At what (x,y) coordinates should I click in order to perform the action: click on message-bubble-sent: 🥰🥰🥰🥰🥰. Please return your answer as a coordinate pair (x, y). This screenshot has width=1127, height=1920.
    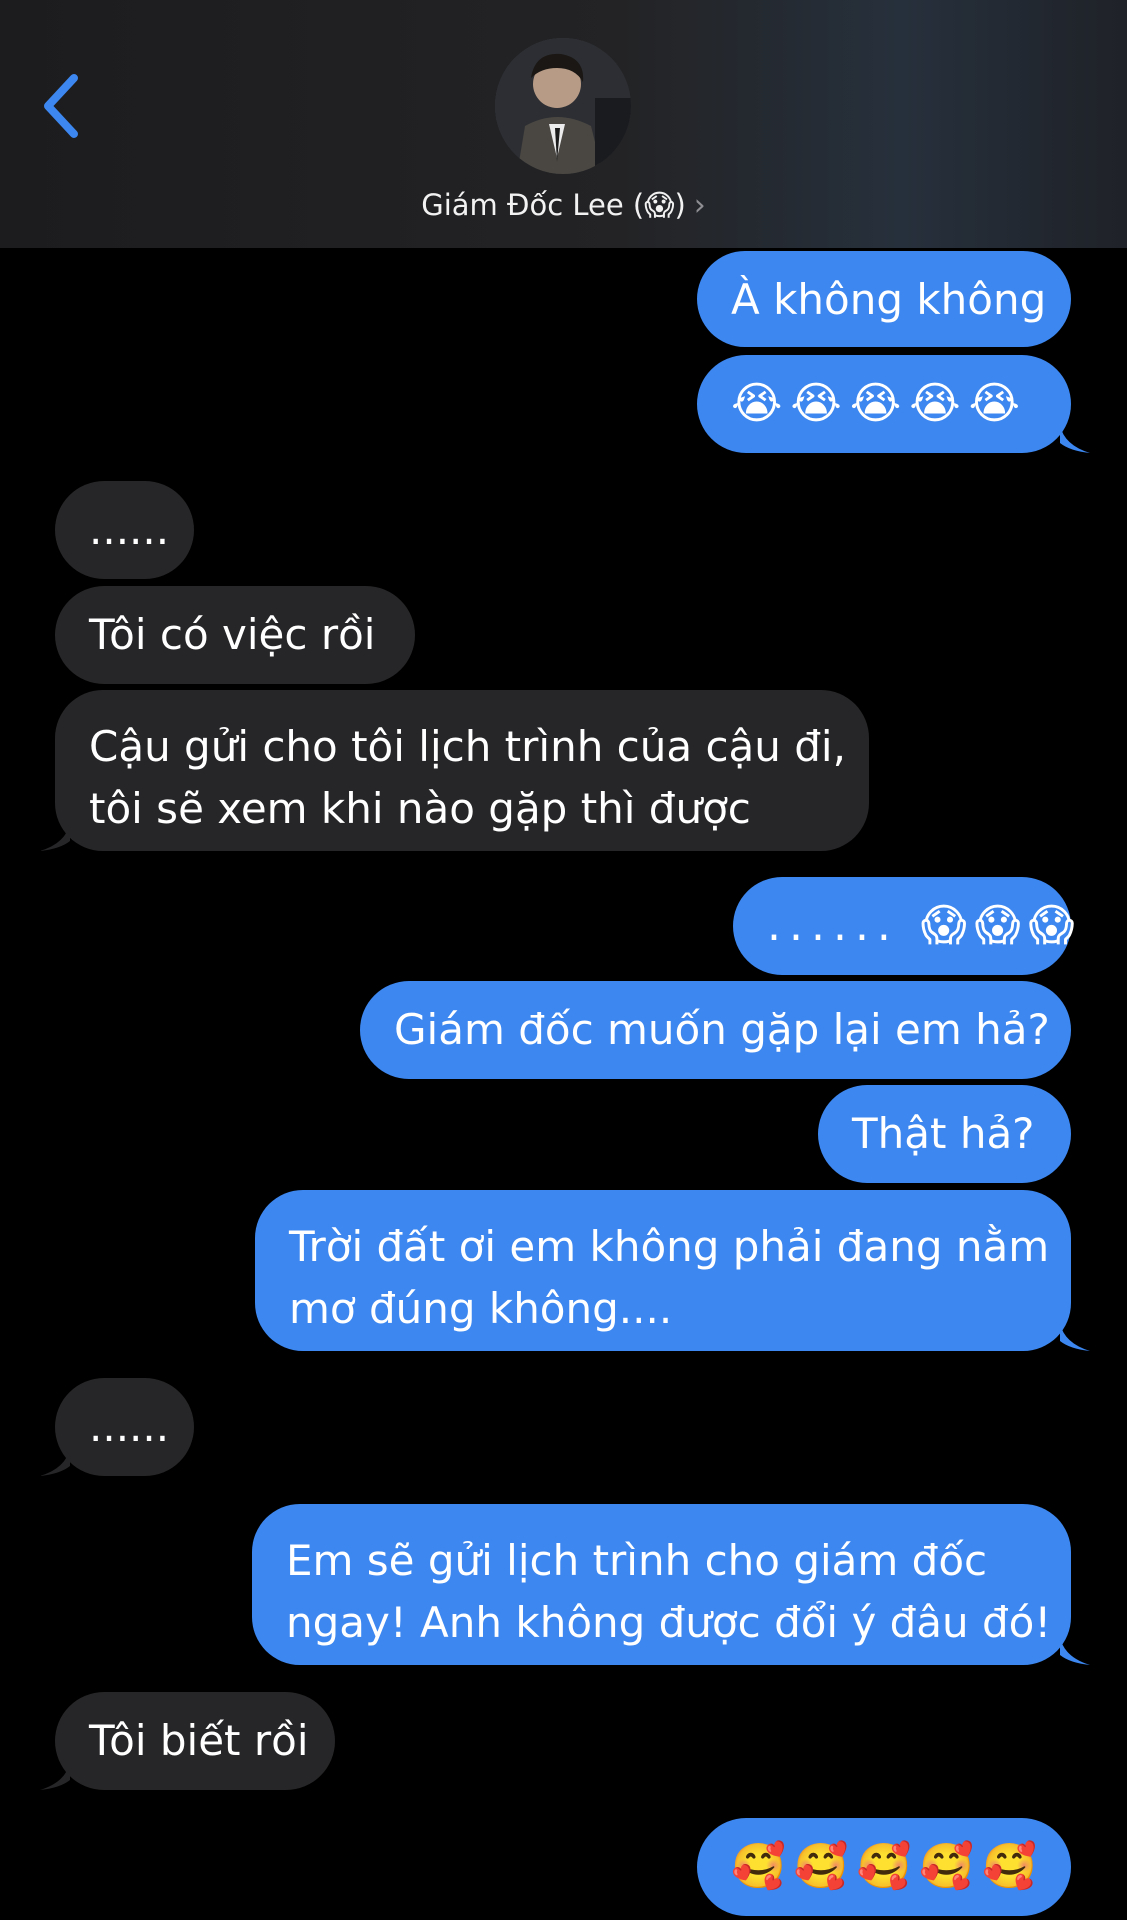
    Looking at the image, I should click on (884, 1867).